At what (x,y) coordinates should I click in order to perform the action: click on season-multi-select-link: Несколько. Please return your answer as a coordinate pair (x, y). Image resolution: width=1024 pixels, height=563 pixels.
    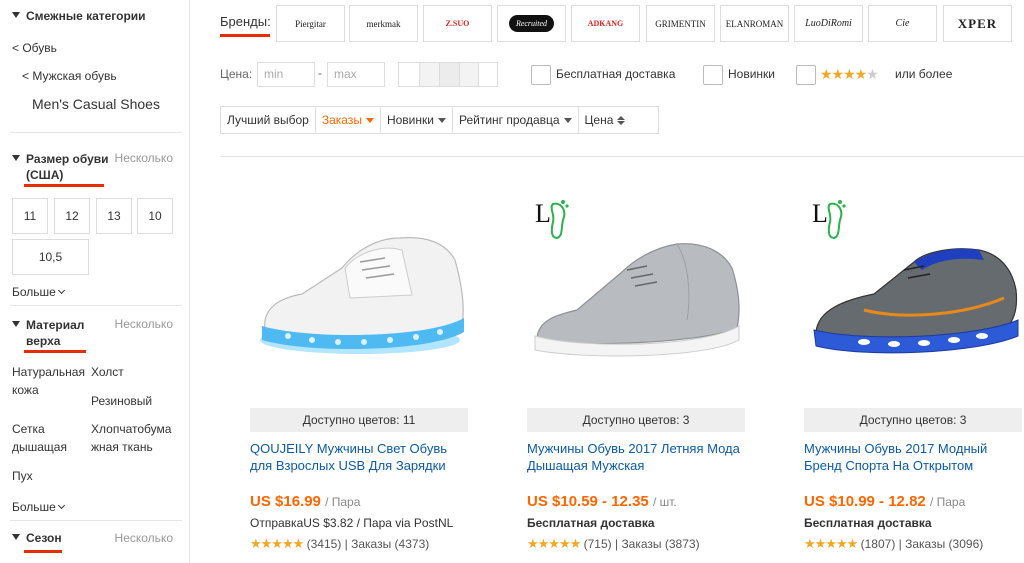
    Looking at the image, I should click on (144, 538).